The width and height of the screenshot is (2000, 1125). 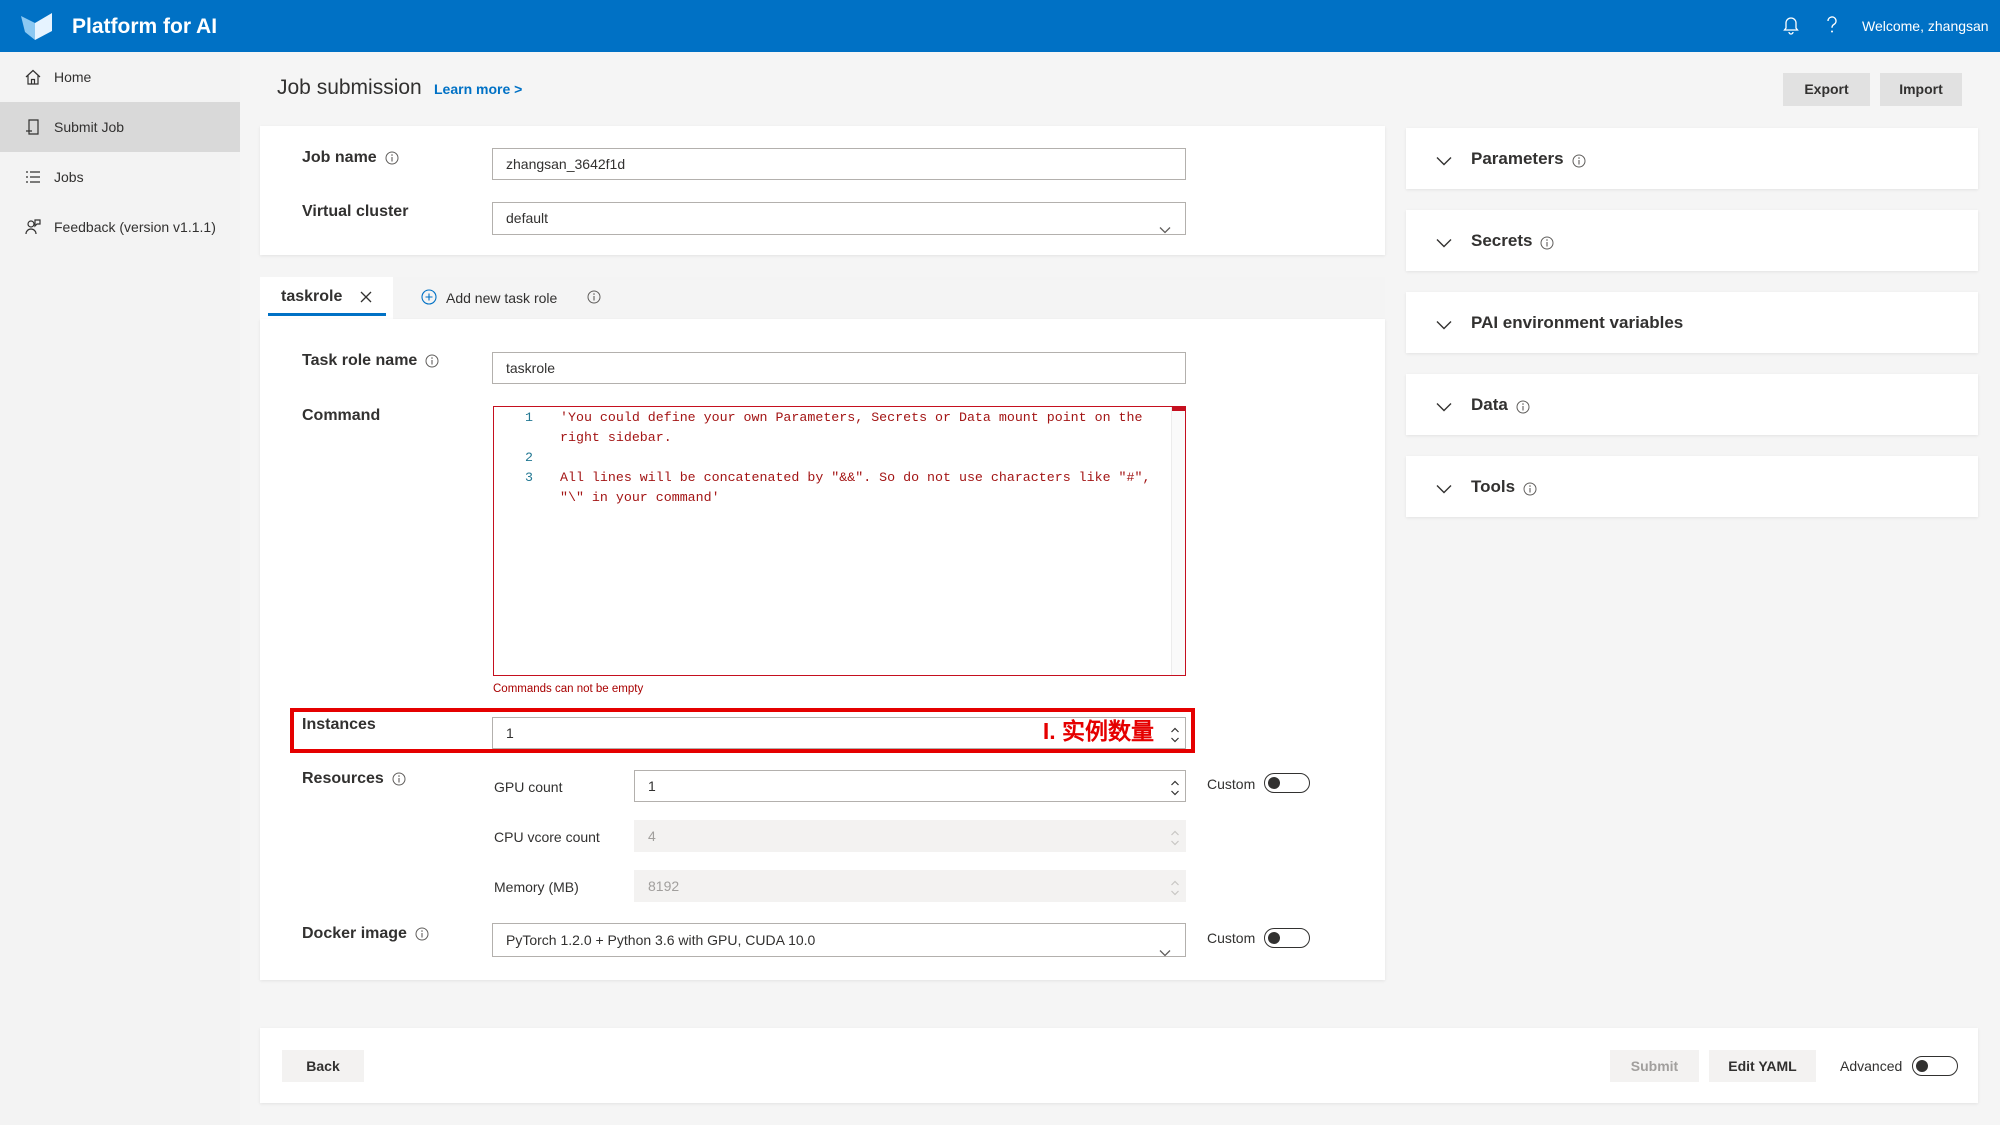 I want to click on add-task-role-button: Add new task role, so click(x=489, y=297).